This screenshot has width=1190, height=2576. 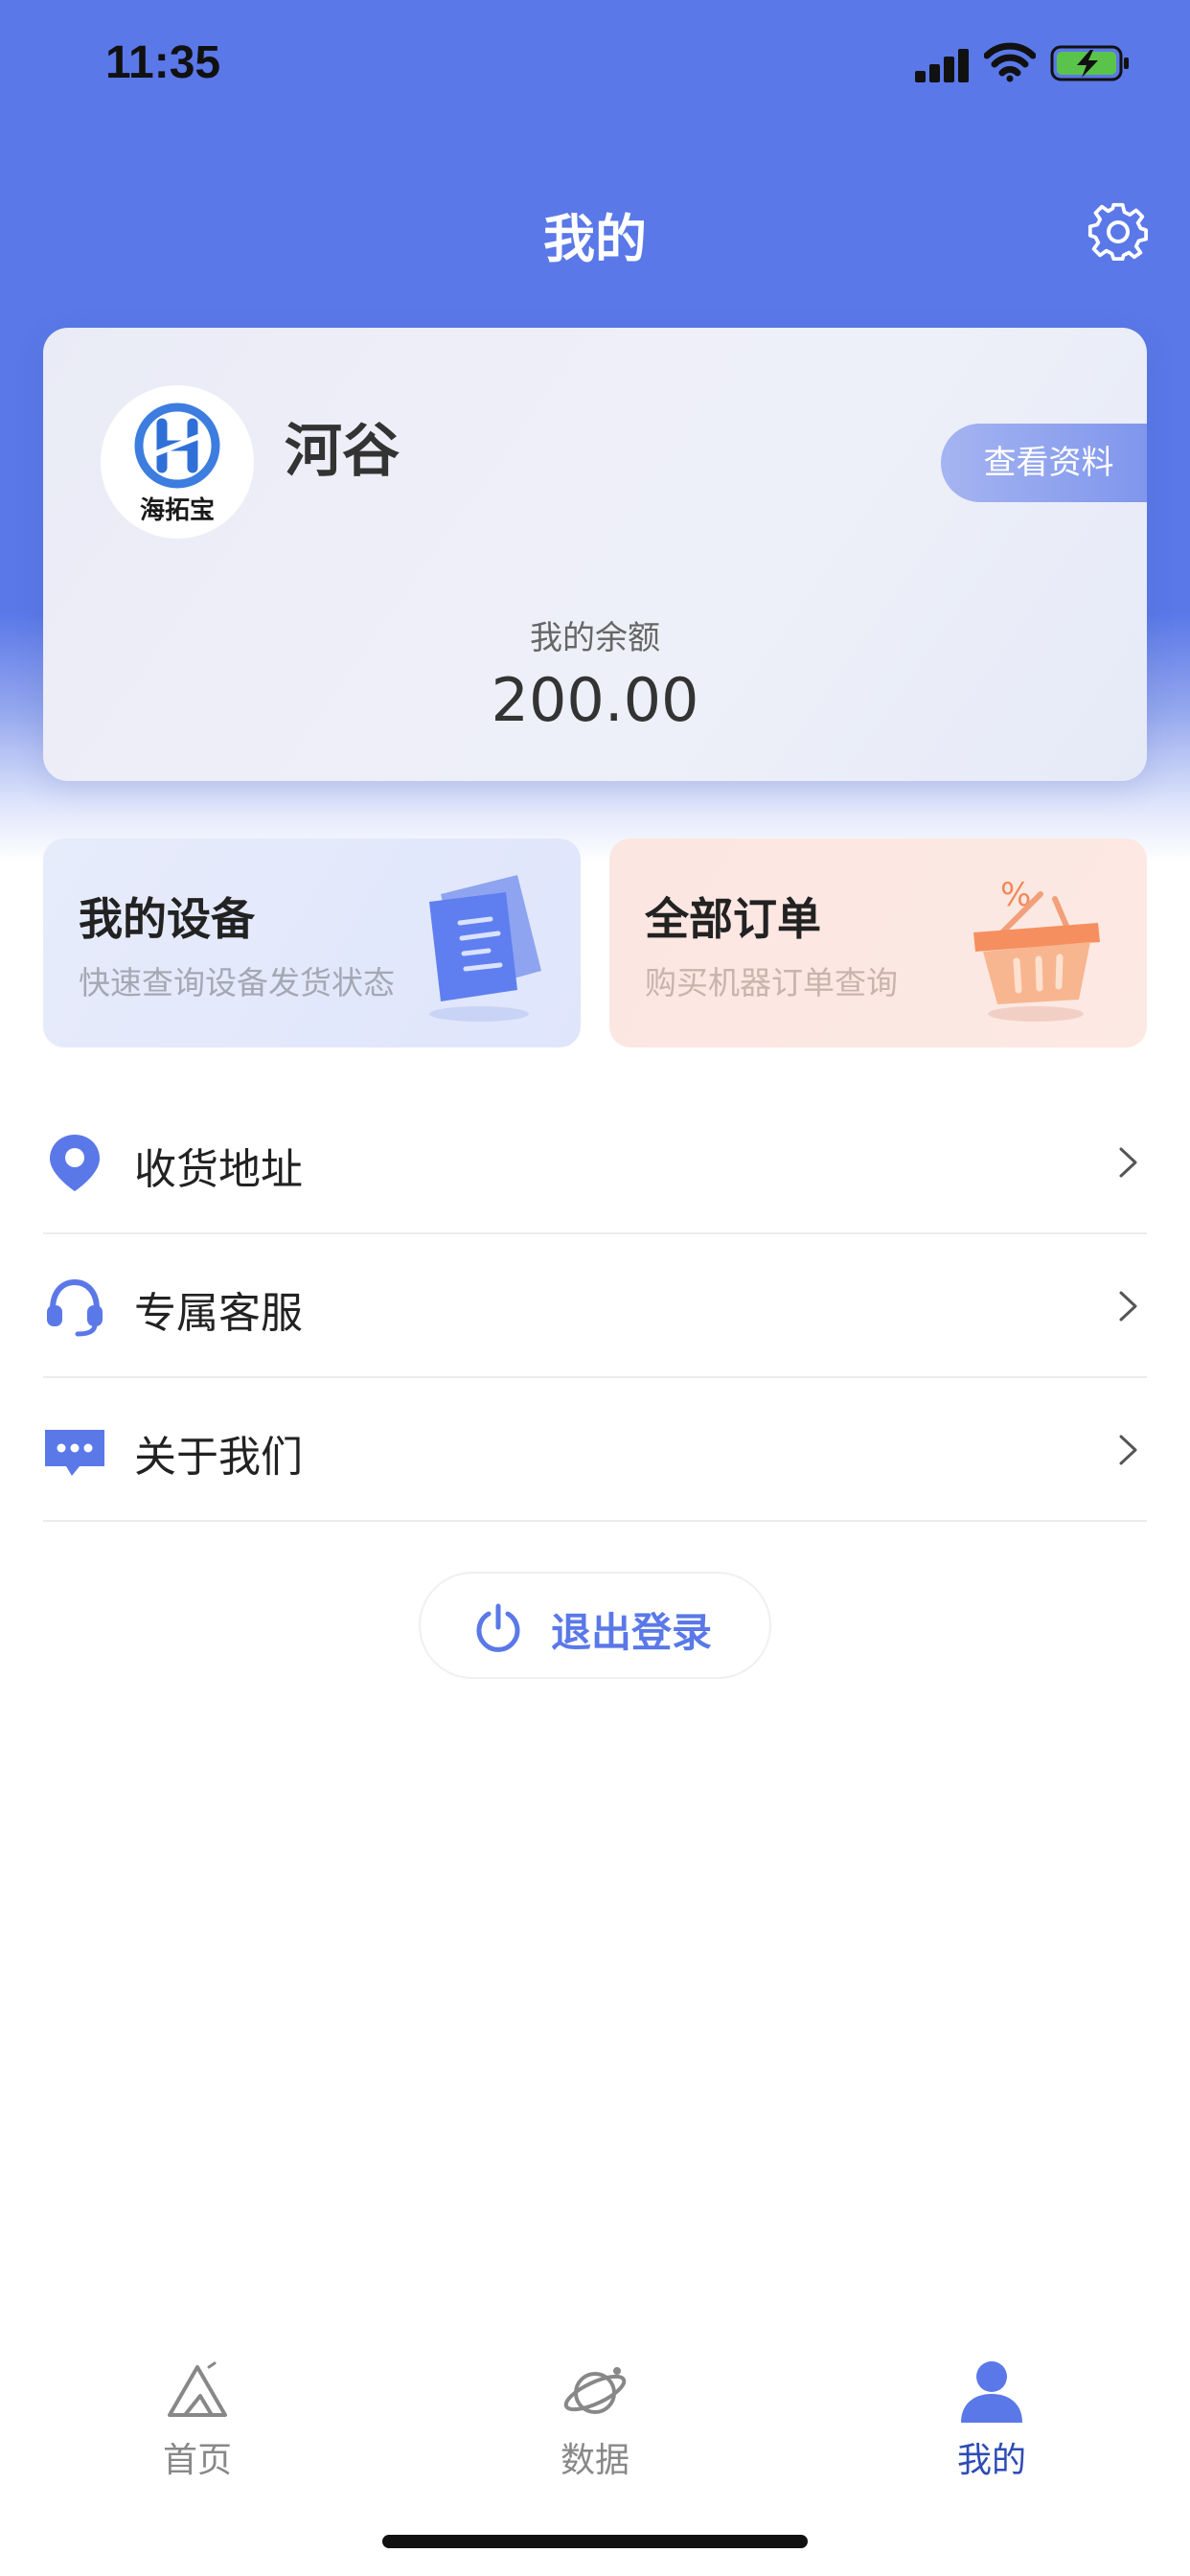 What do you see at coordinates (74, 1453) in the screenshot?
I see `chat-bubble-icon` at bounding box center [74, 1453].